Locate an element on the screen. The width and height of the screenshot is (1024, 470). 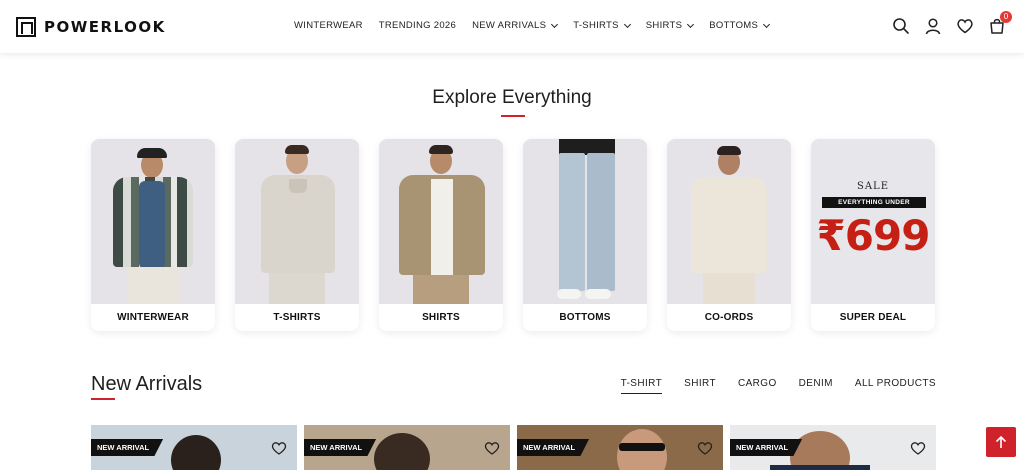
user-icon is located at coordinates (933, 26).